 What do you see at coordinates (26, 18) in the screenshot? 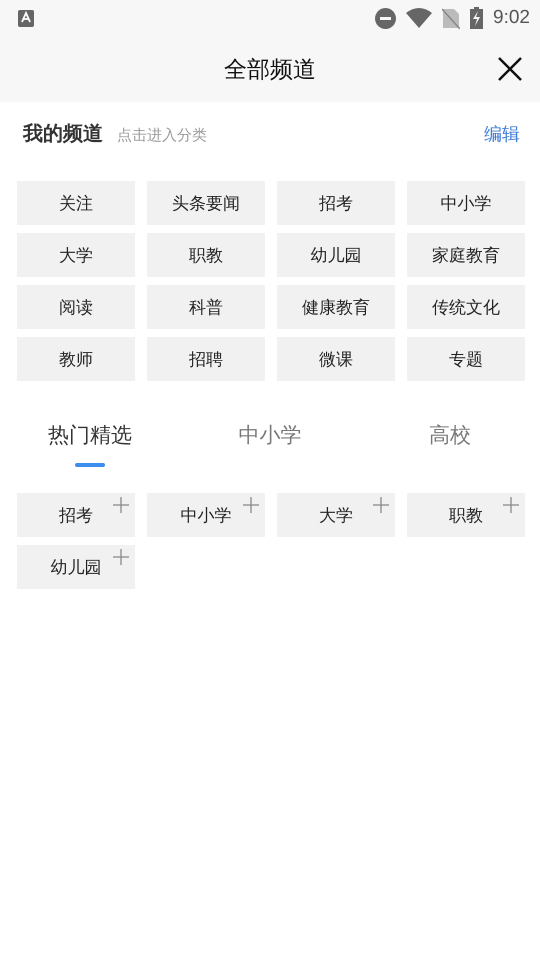
I see `keyboard-app-icon` at bounding box center [26, 18].